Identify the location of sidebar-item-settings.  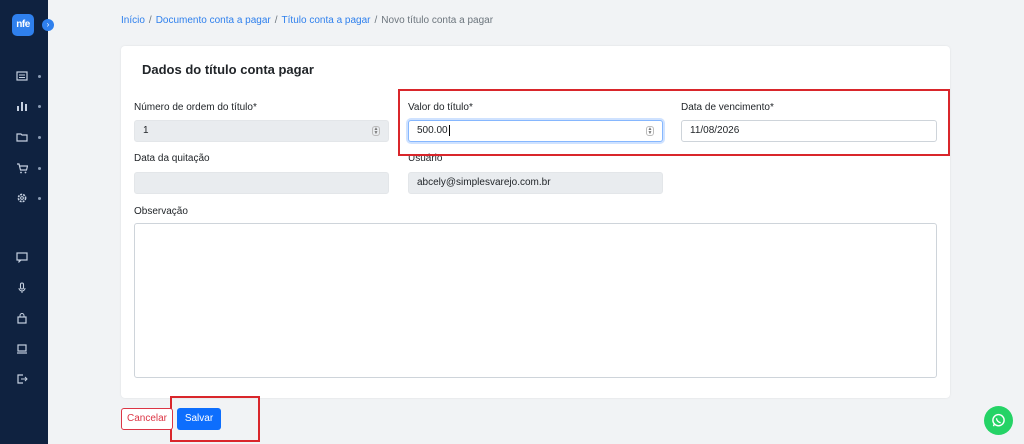
(29, 199).